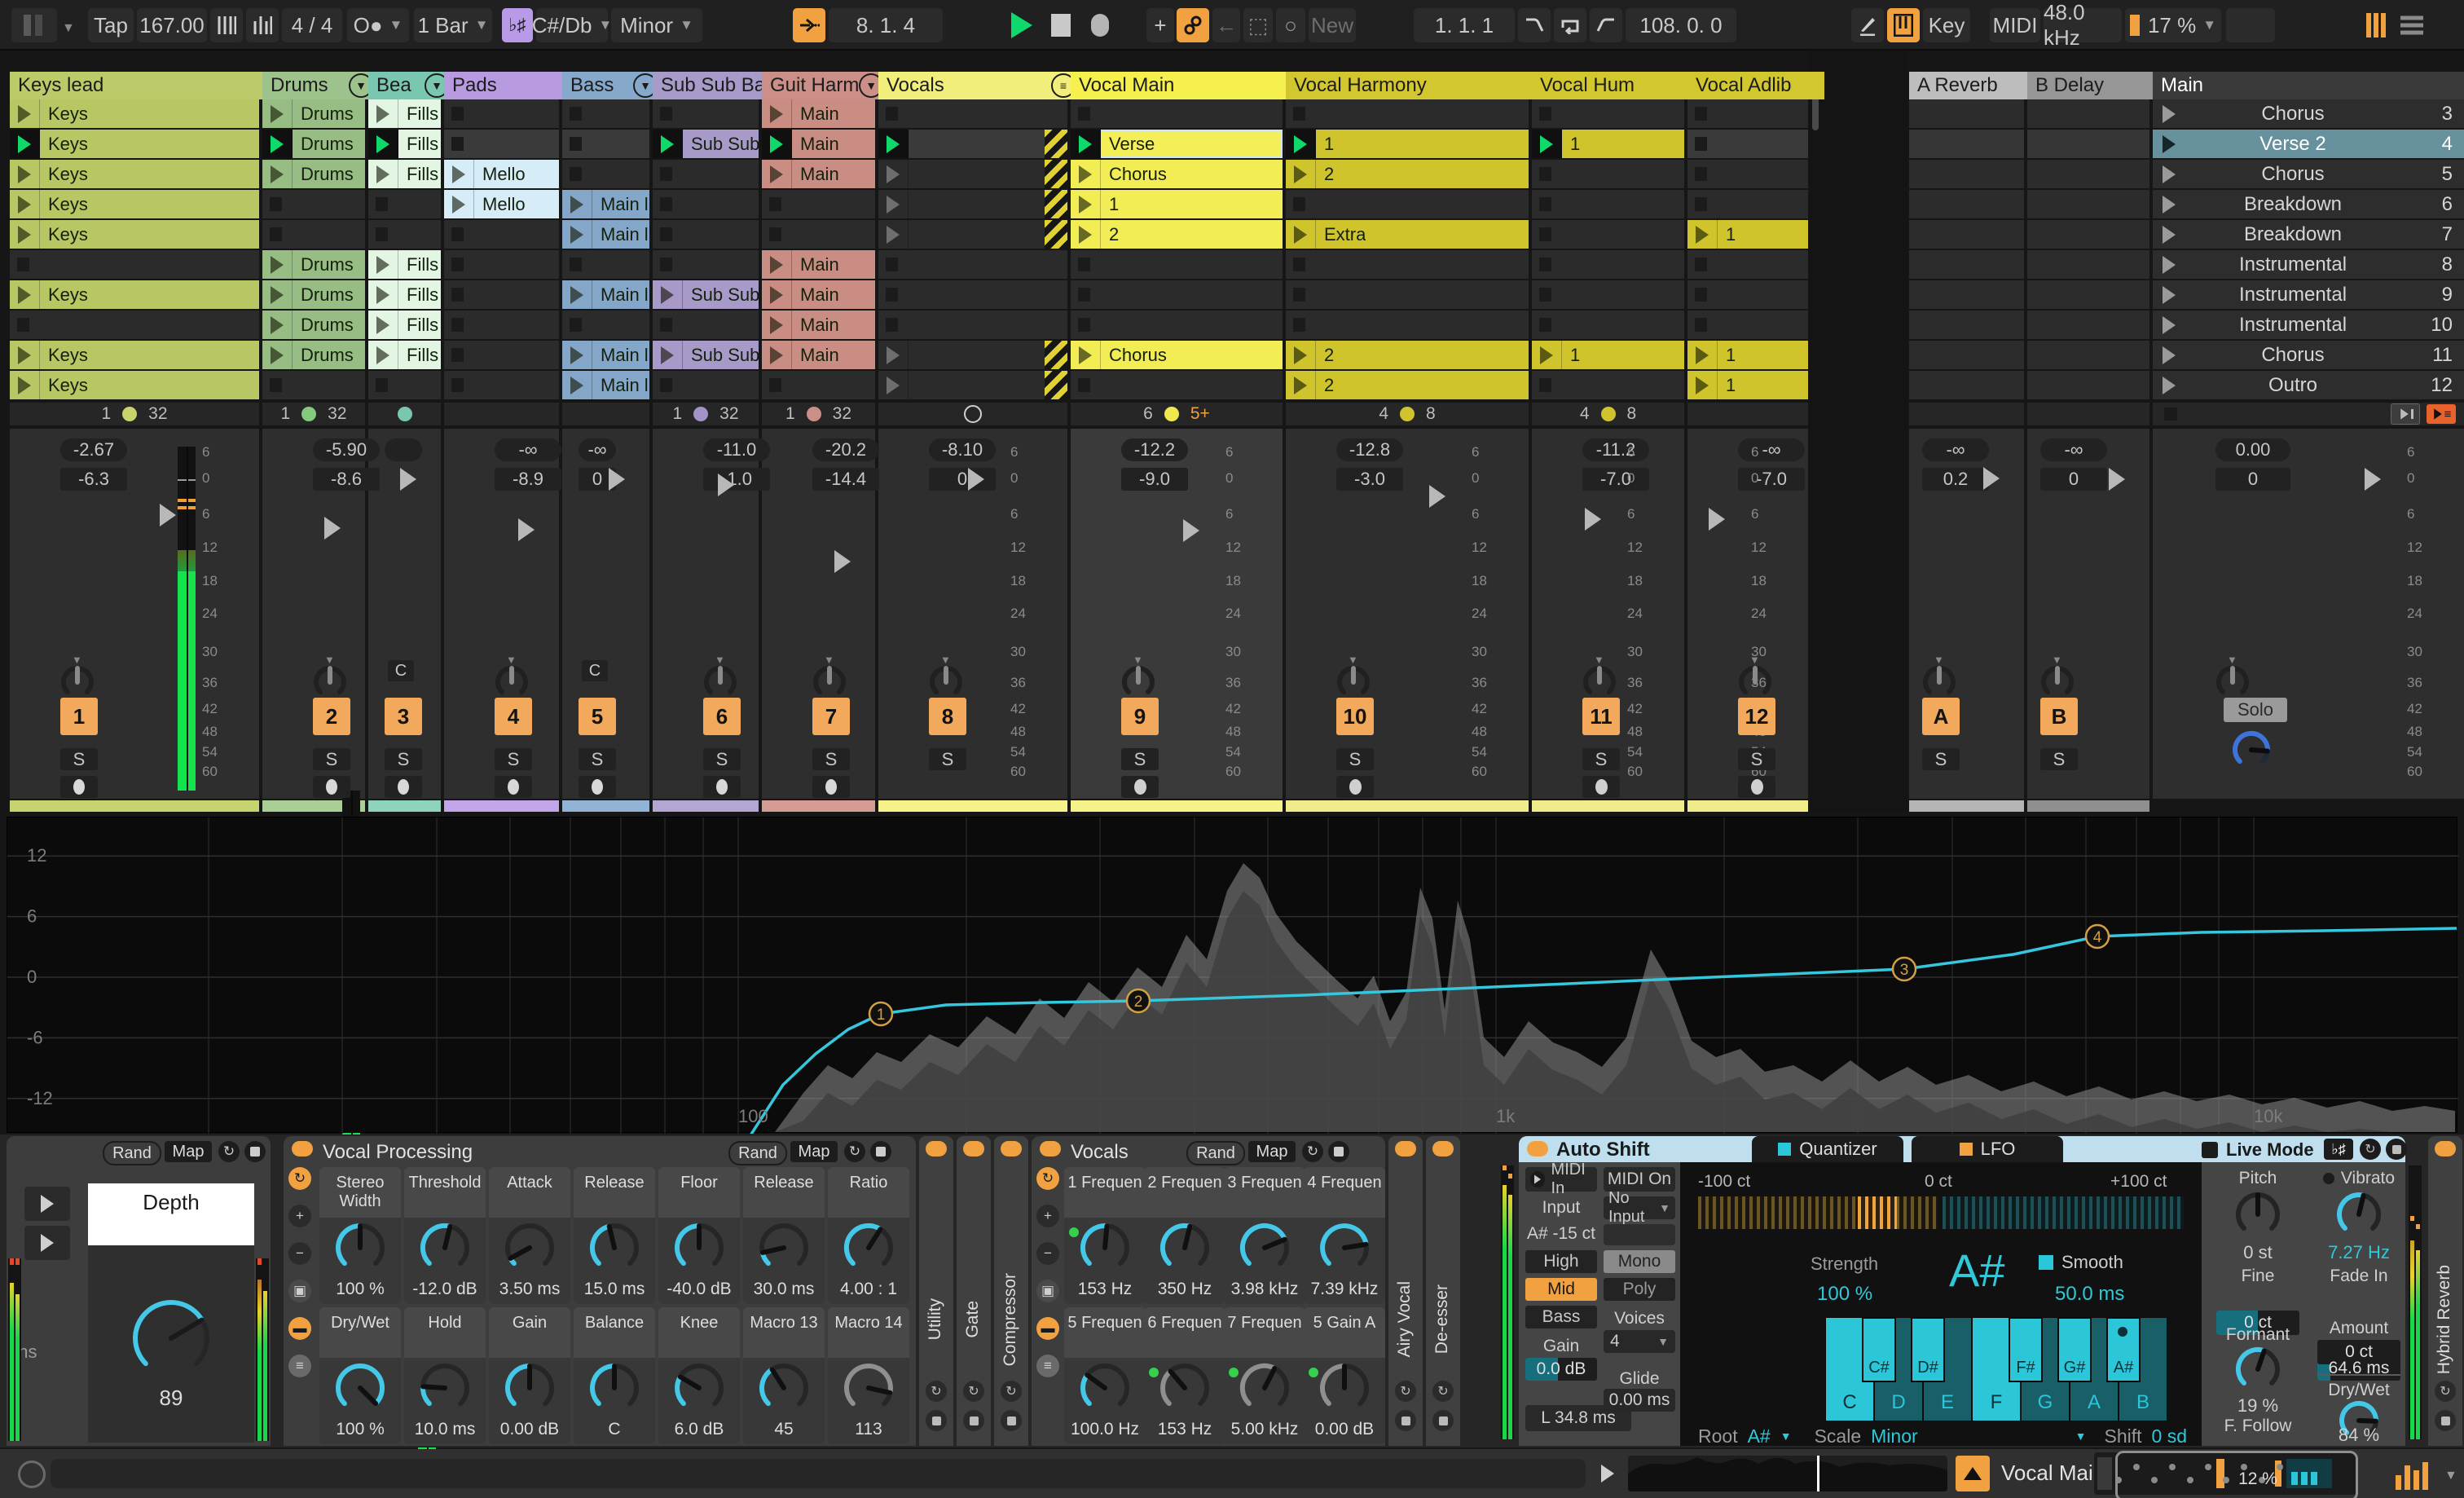  I want to click on track-header-vocals: Vocals ≡, so click(981, 85).